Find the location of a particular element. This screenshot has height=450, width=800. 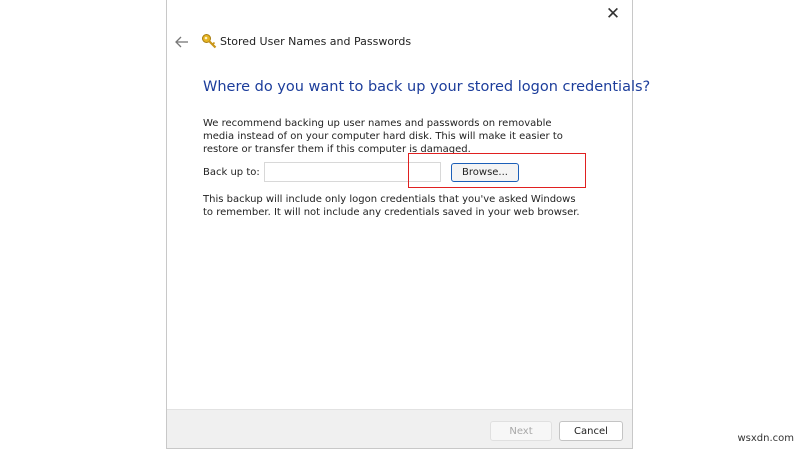

arrow-left-icon is located at coordinates (181, 42).